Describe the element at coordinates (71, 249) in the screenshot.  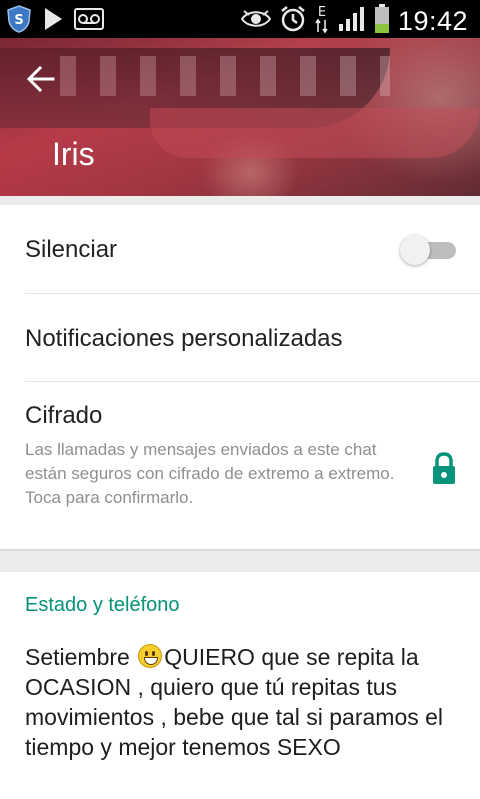
I see `mute-label: Silenciar` at that location.